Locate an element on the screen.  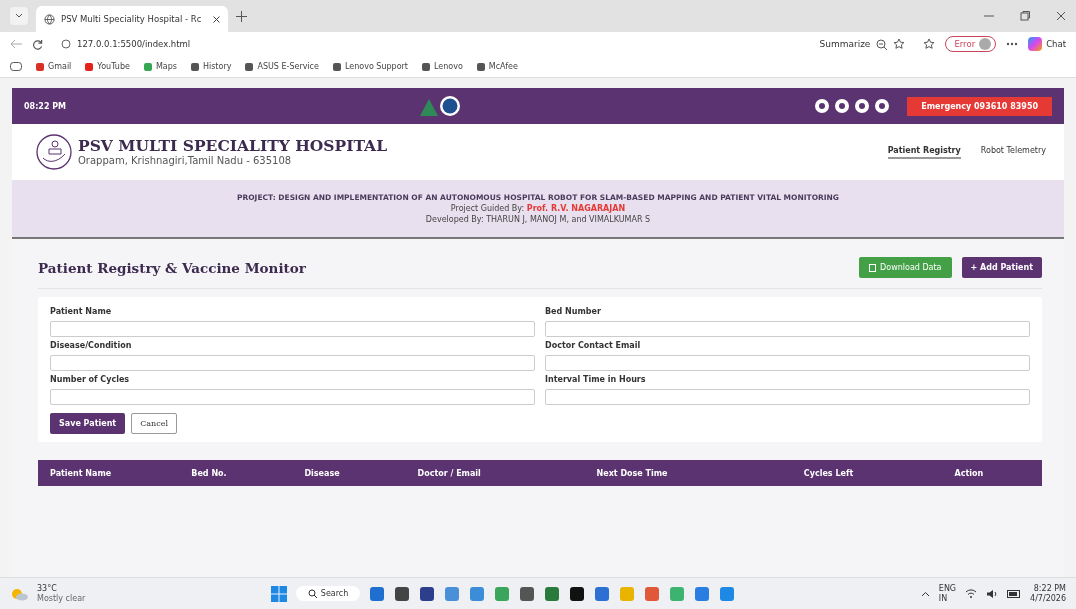
language-text: ENG is located at coordinates (947, 588).